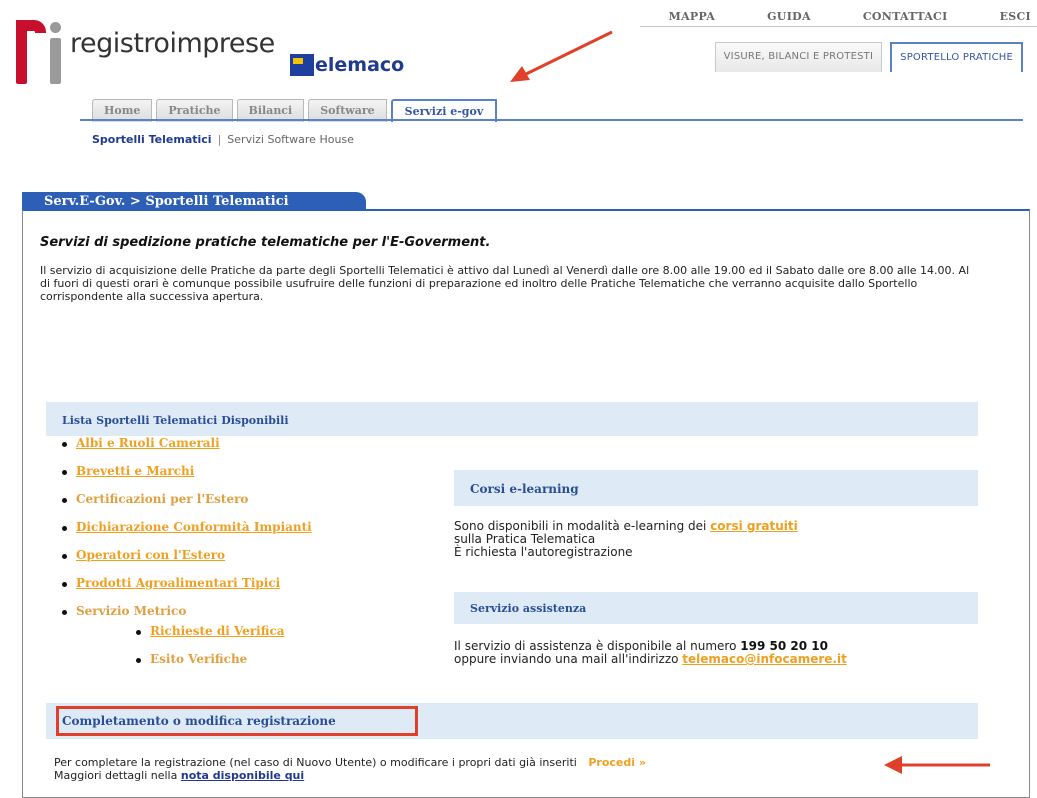 This screenshot has width=1037, height=798. I want to click on list-item: Dichiarazione Conformità Impianti, so click(187, 534).